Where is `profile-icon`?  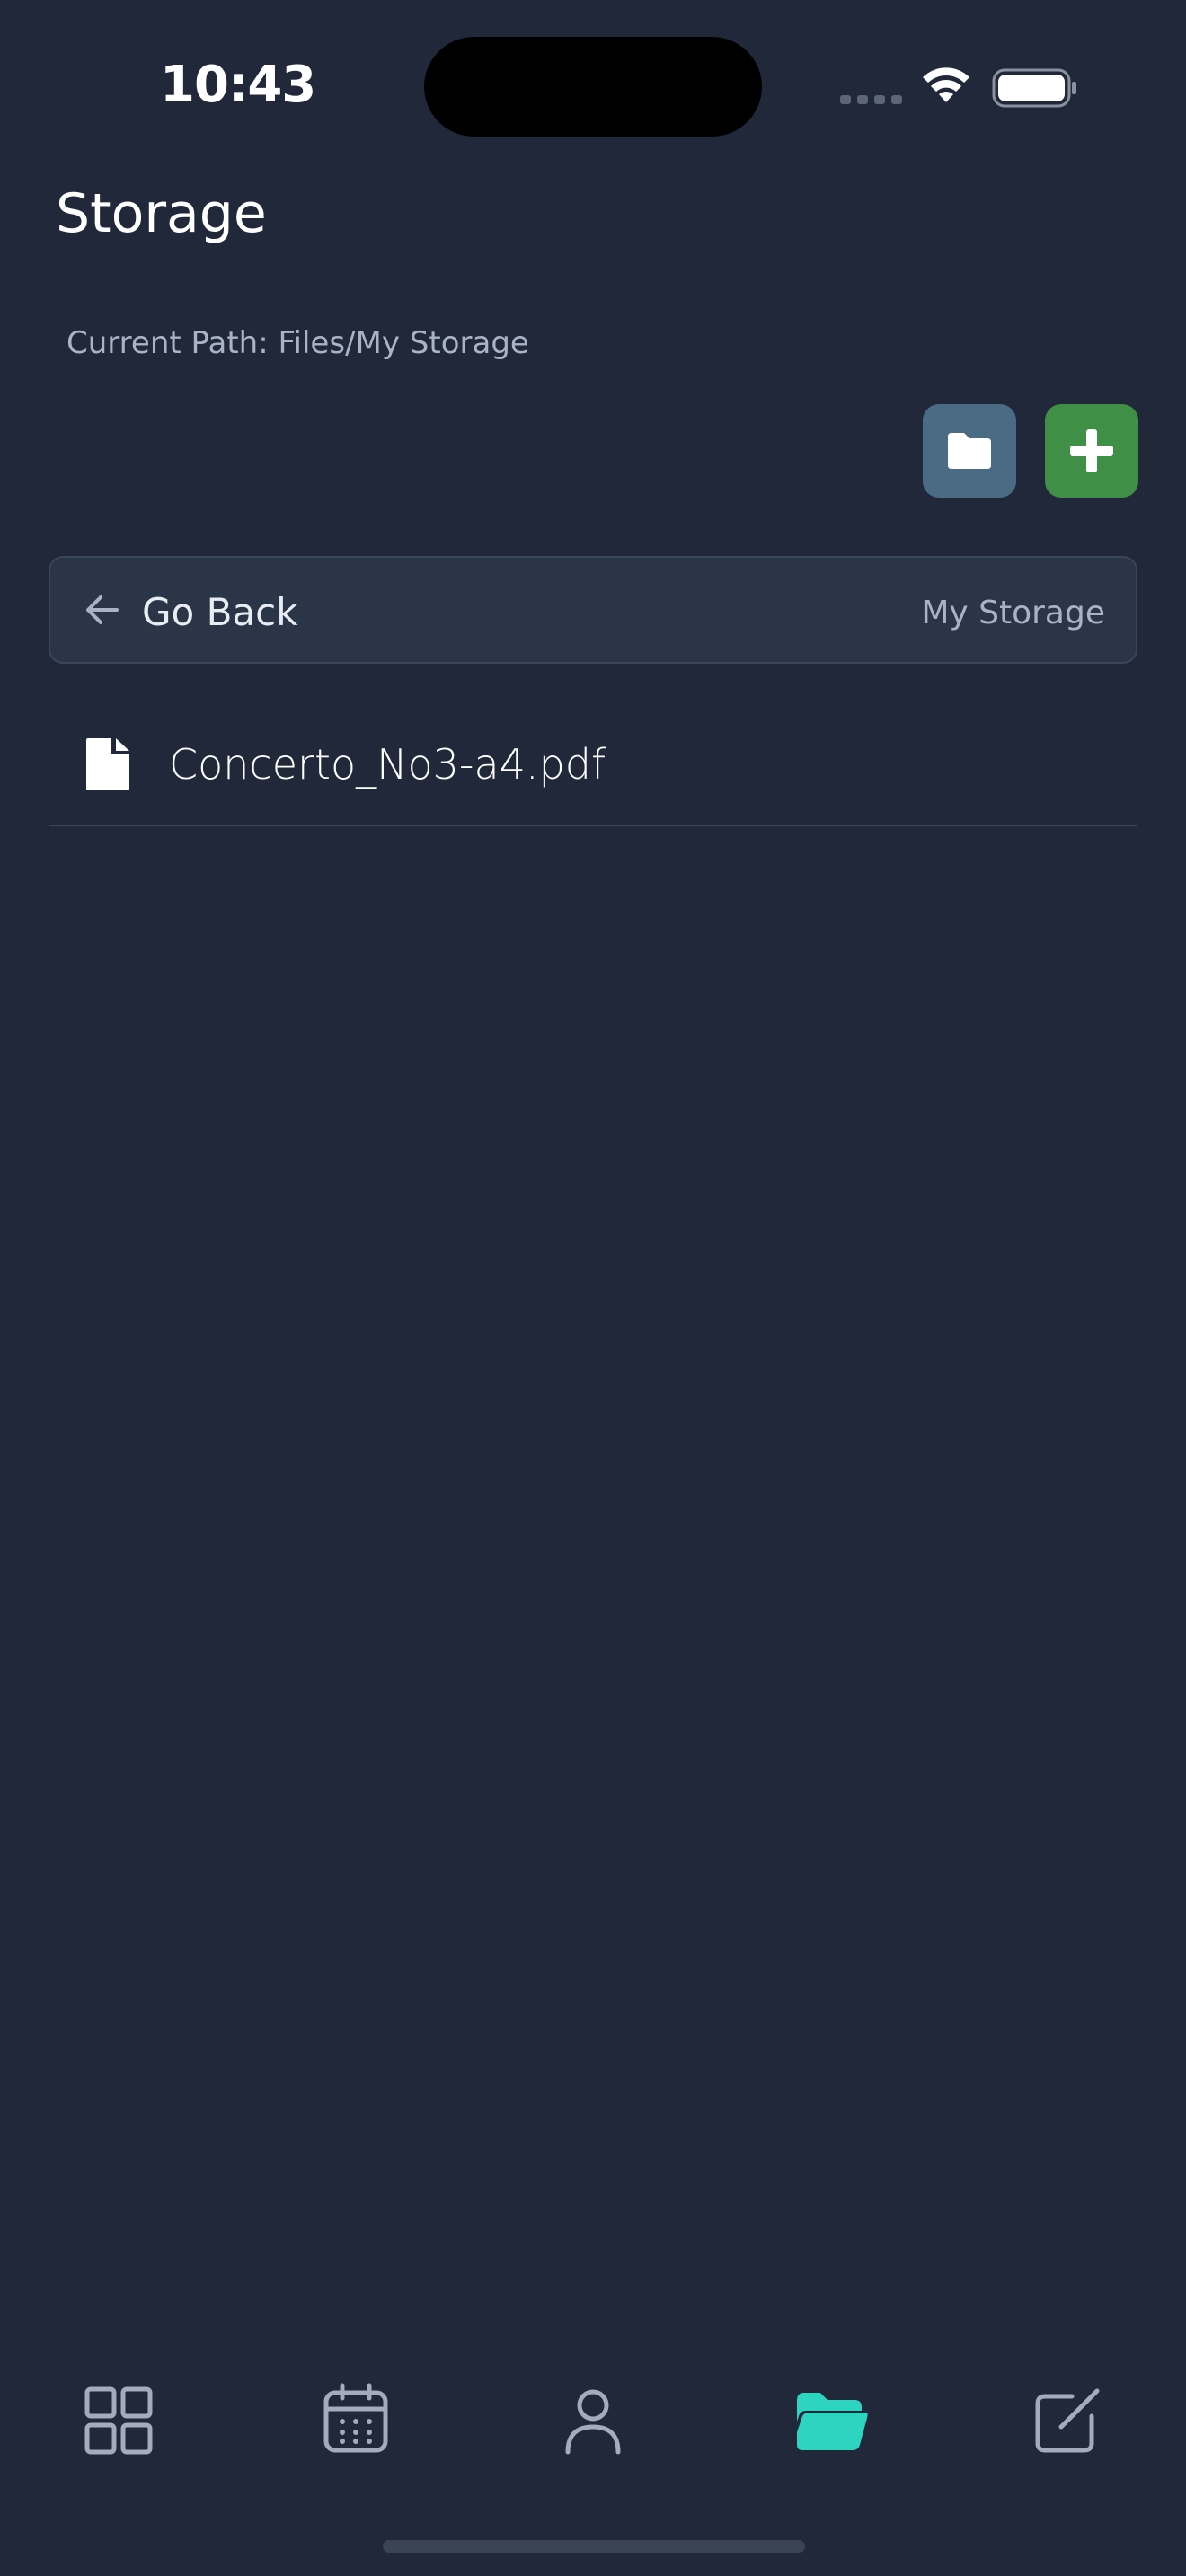
profile-icon is located at coordinates (593, 2422).